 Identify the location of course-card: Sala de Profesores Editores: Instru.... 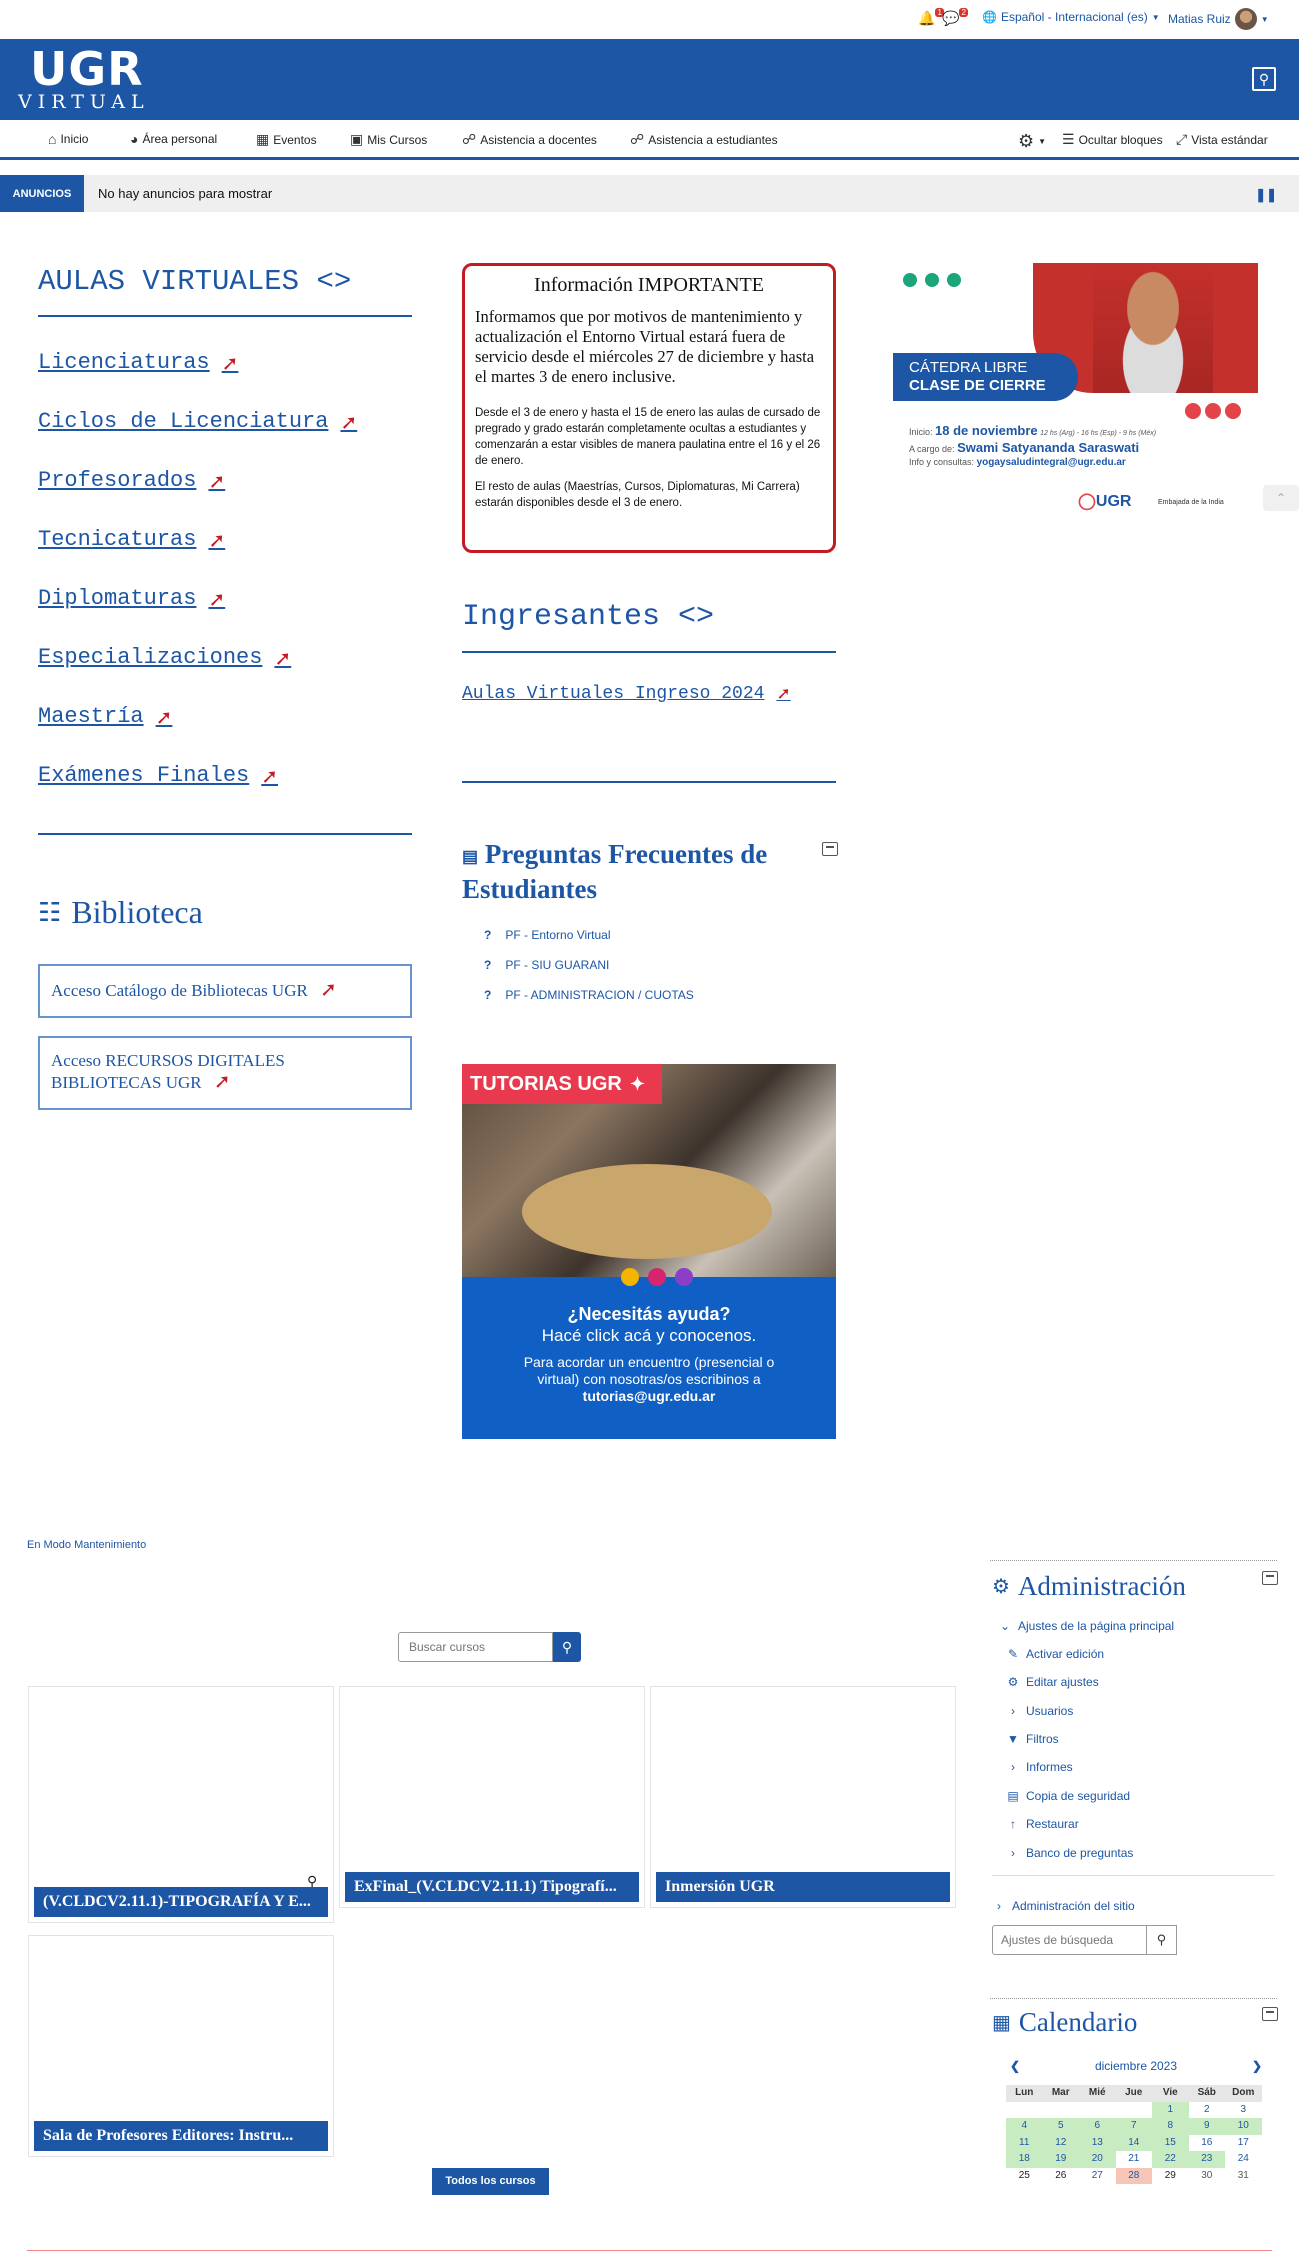
(181, 2046).